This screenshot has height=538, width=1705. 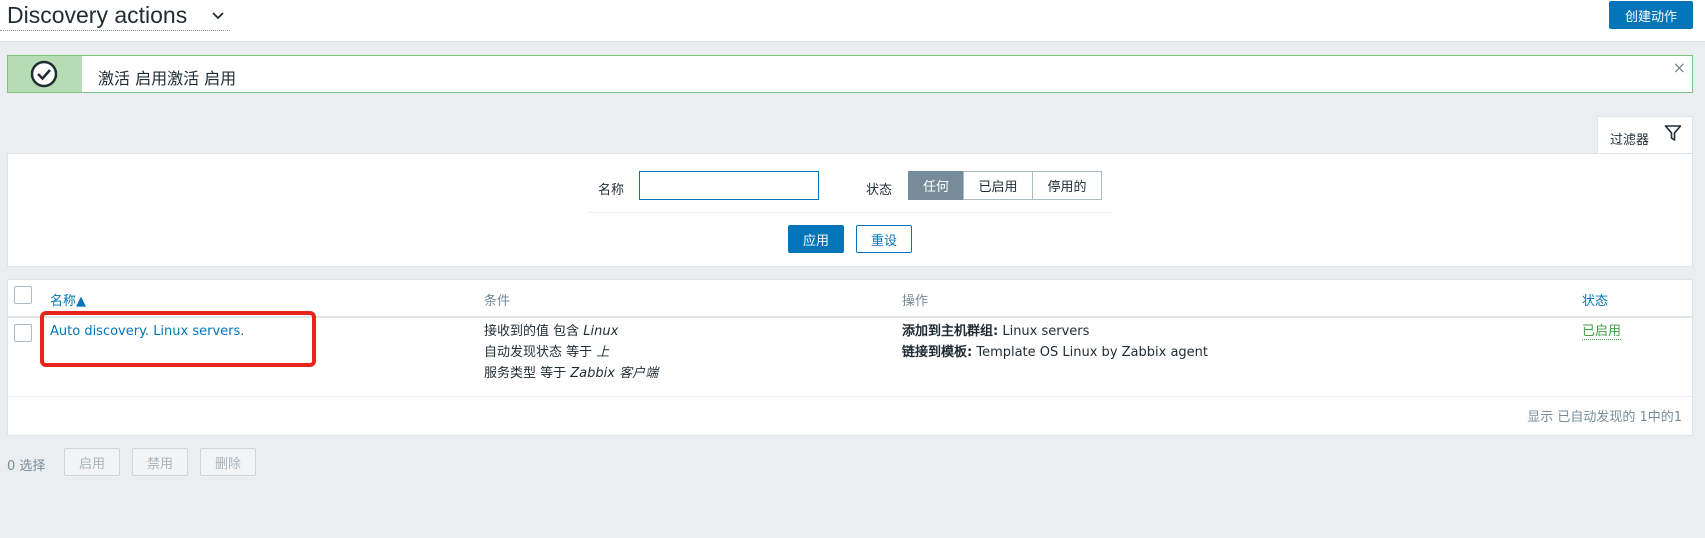 I want to click on filter-tab-label: 过滤器, so click(x=1630, y=140).